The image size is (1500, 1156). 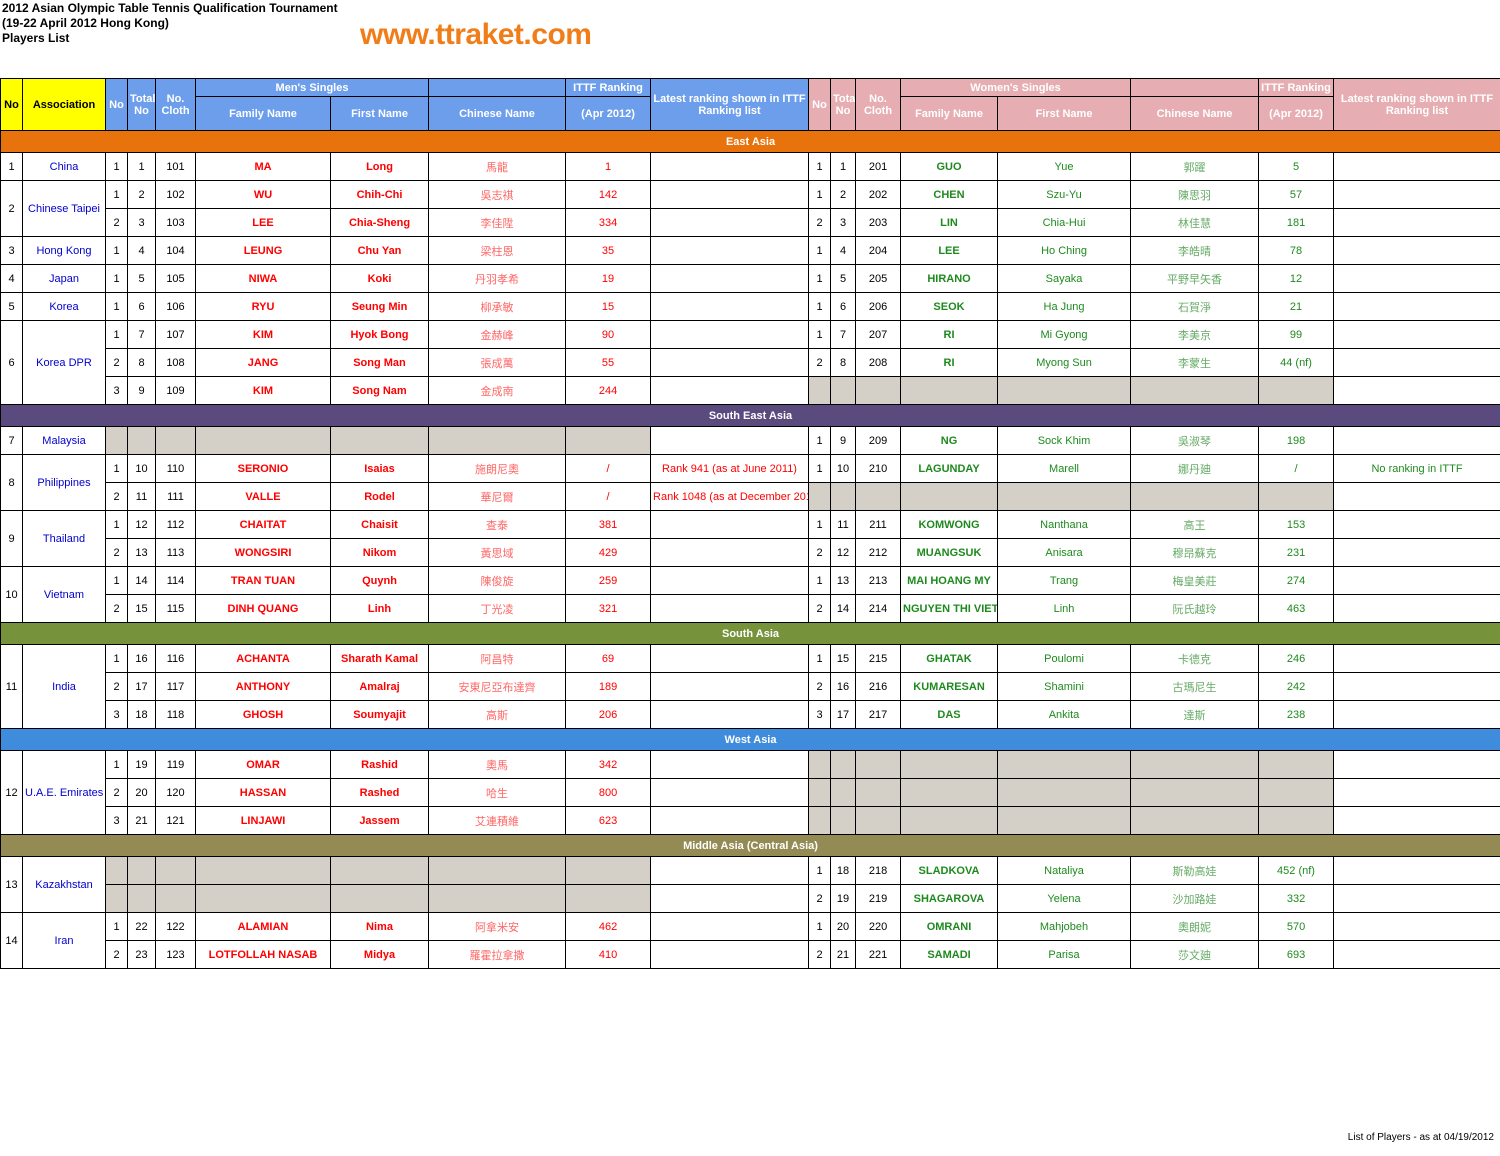 I want to click on mens-no-cloth: 112, so click(x=175, y=524).